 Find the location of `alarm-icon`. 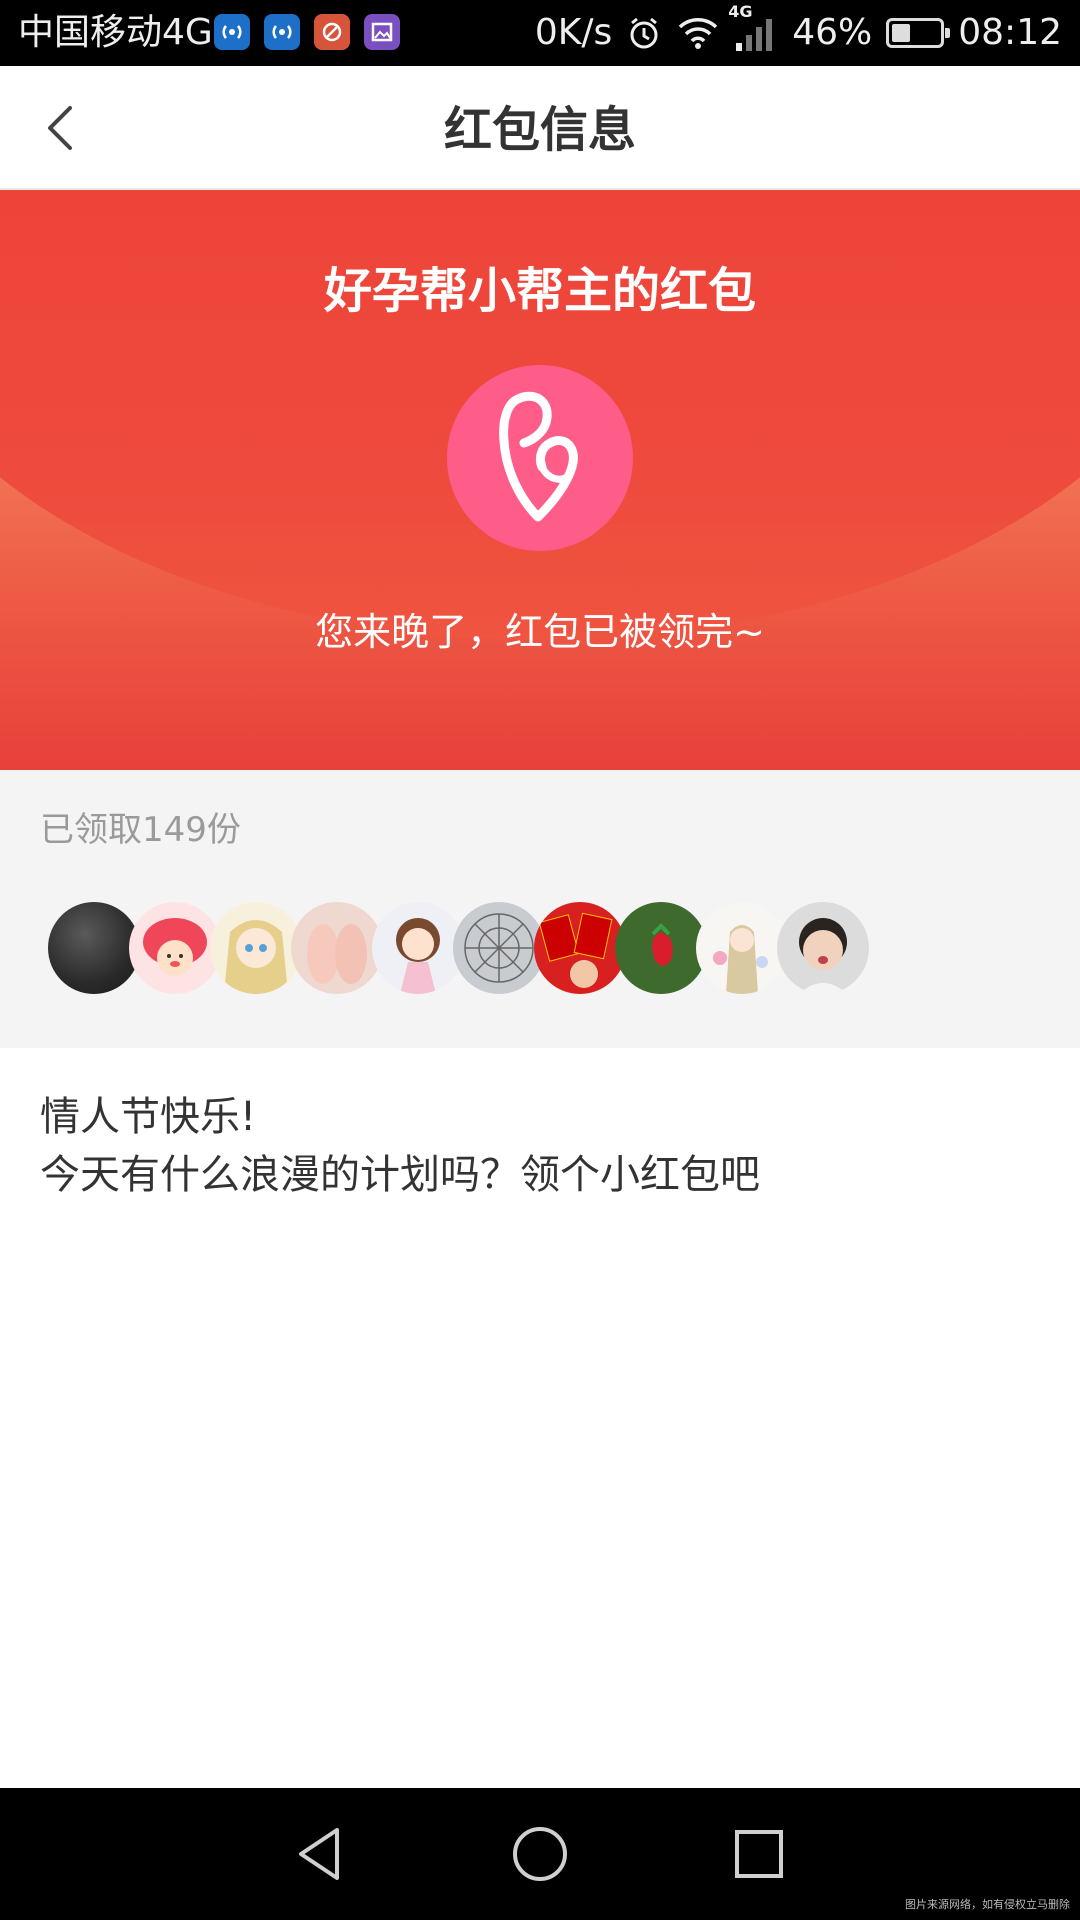

alarm-icon is located at coordinates (644, 33).